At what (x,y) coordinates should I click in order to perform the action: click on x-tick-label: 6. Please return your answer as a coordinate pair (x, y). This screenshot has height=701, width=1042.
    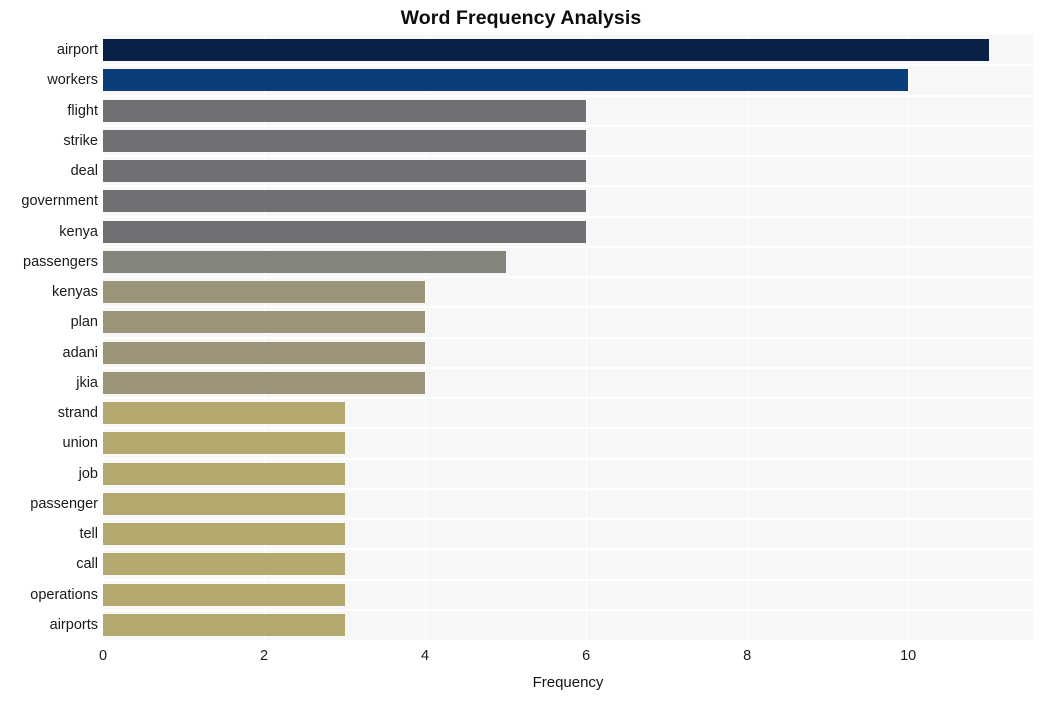
    Looking at the image, I should click on (586, 656).